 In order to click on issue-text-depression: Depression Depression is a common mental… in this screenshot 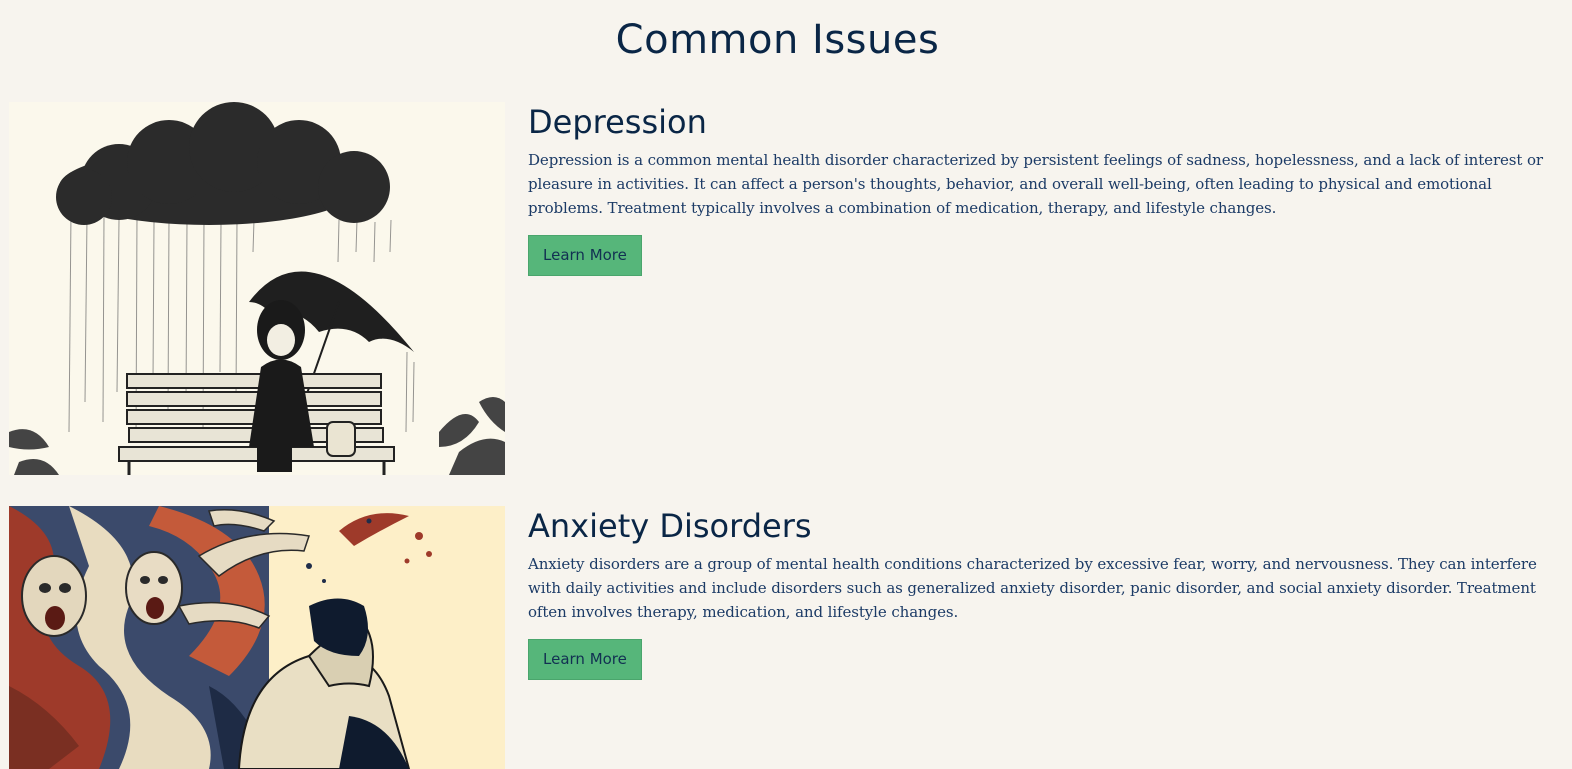, I will do `click(1038, 189)`.